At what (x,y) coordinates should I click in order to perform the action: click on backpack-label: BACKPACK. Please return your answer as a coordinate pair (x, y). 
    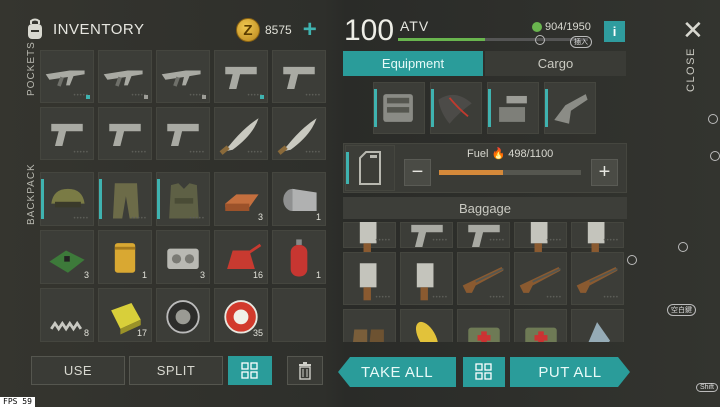
    Looking at the image, I should click on (31, 194).